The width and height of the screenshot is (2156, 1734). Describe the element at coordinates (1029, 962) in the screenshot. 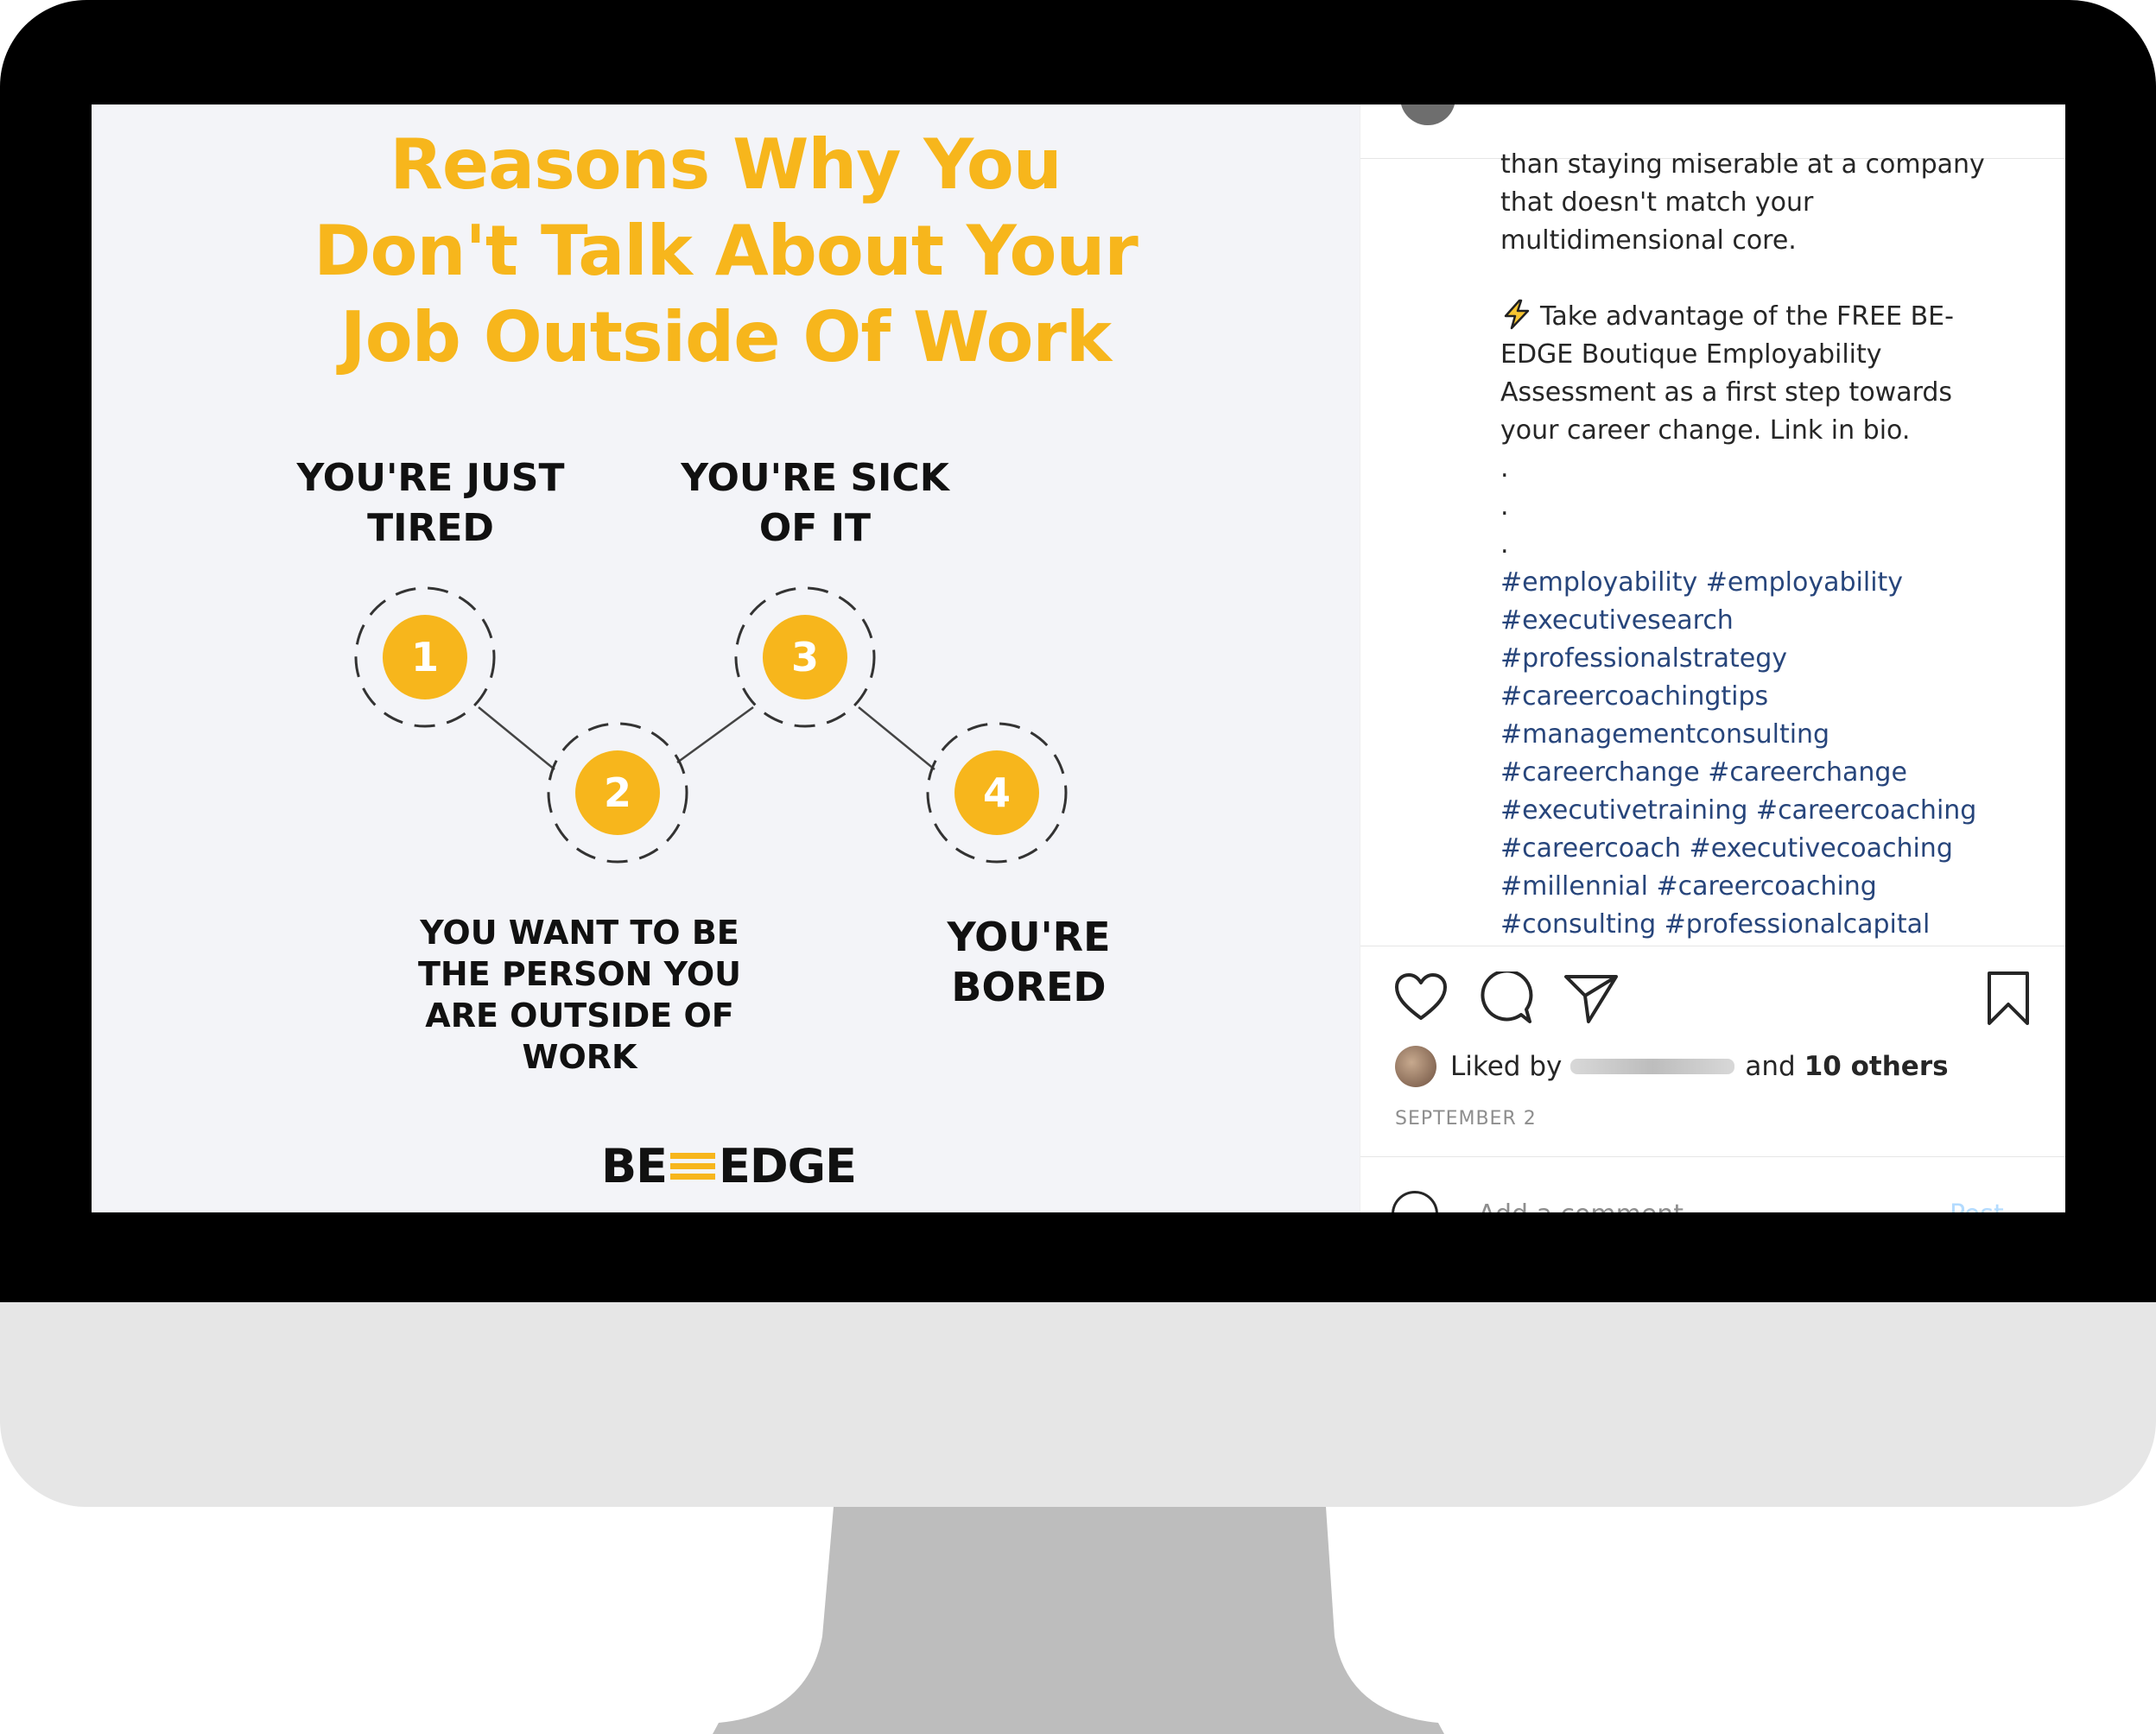

I see `step-label-4: YOU'RE BORED` at that location.